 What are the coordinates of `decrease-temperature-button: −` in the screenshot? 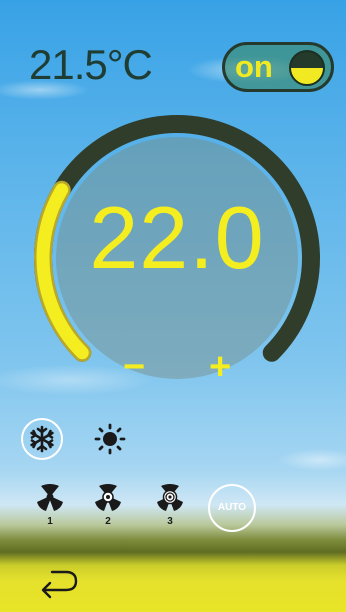 It's located at (134, 367).